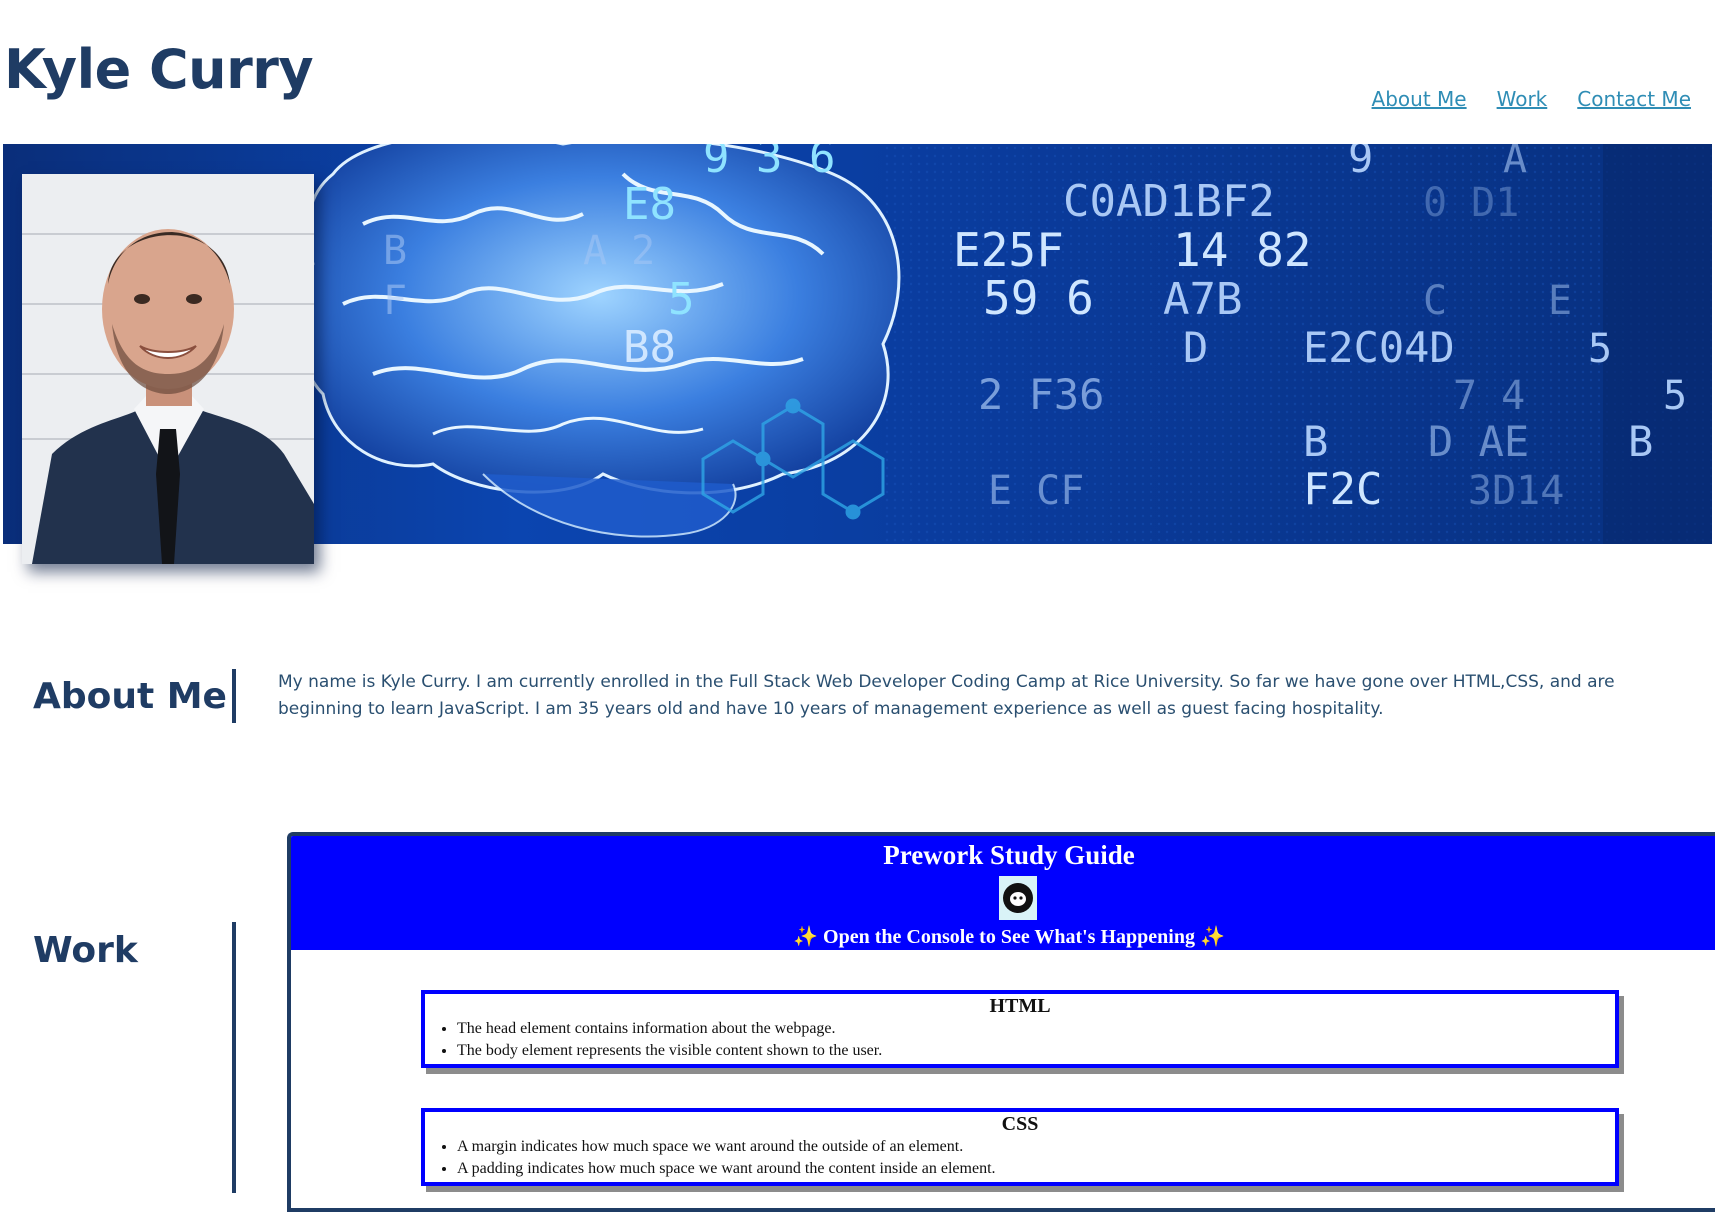 The image size is (1715, 1212). What do you see at coordinates (1009, 855) in the screenshot?
I see `project-title: Prework Study Guide` at bounding box center [1009, 855].